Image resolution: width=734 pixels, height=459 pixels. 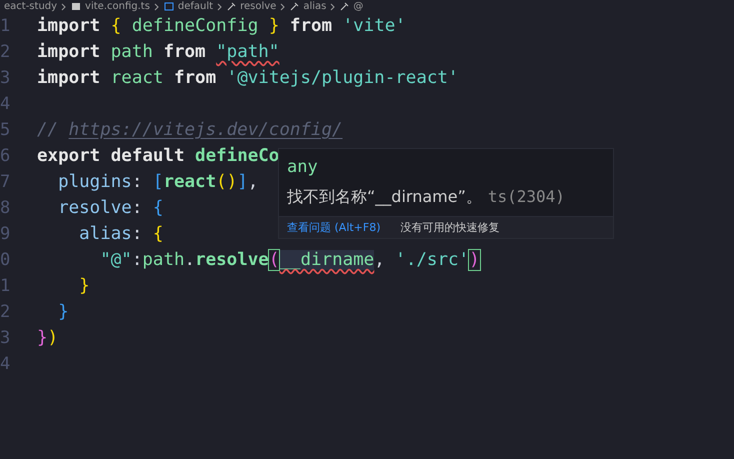 What do you see at coordinates (47, 338) in the screenshot?
I see `code-line: })` at bounding box center [47, 338].